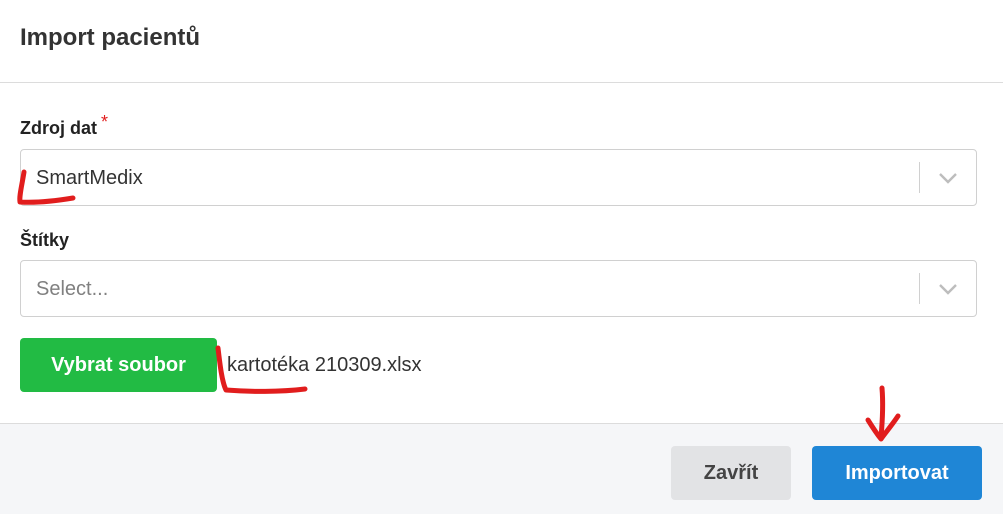 The width and height of the screenshot is (1003, 514). Describe the element at coordinates (324, 365) in the screenshot. I see `selected-file-name: kartotéka 210309.xlsx` at that location.